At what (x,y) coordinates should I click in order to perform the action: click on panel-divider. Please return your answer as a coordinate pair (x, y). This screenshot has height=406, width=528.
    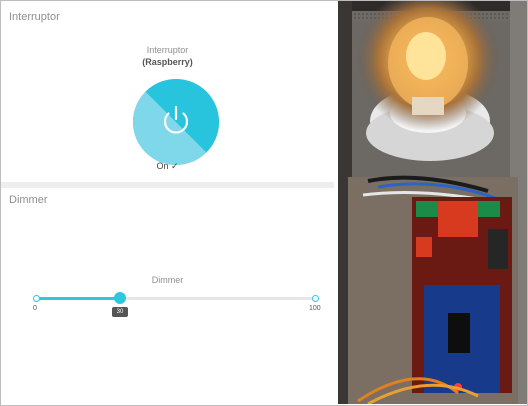
    Looking at the image, I should click on (167, 185).